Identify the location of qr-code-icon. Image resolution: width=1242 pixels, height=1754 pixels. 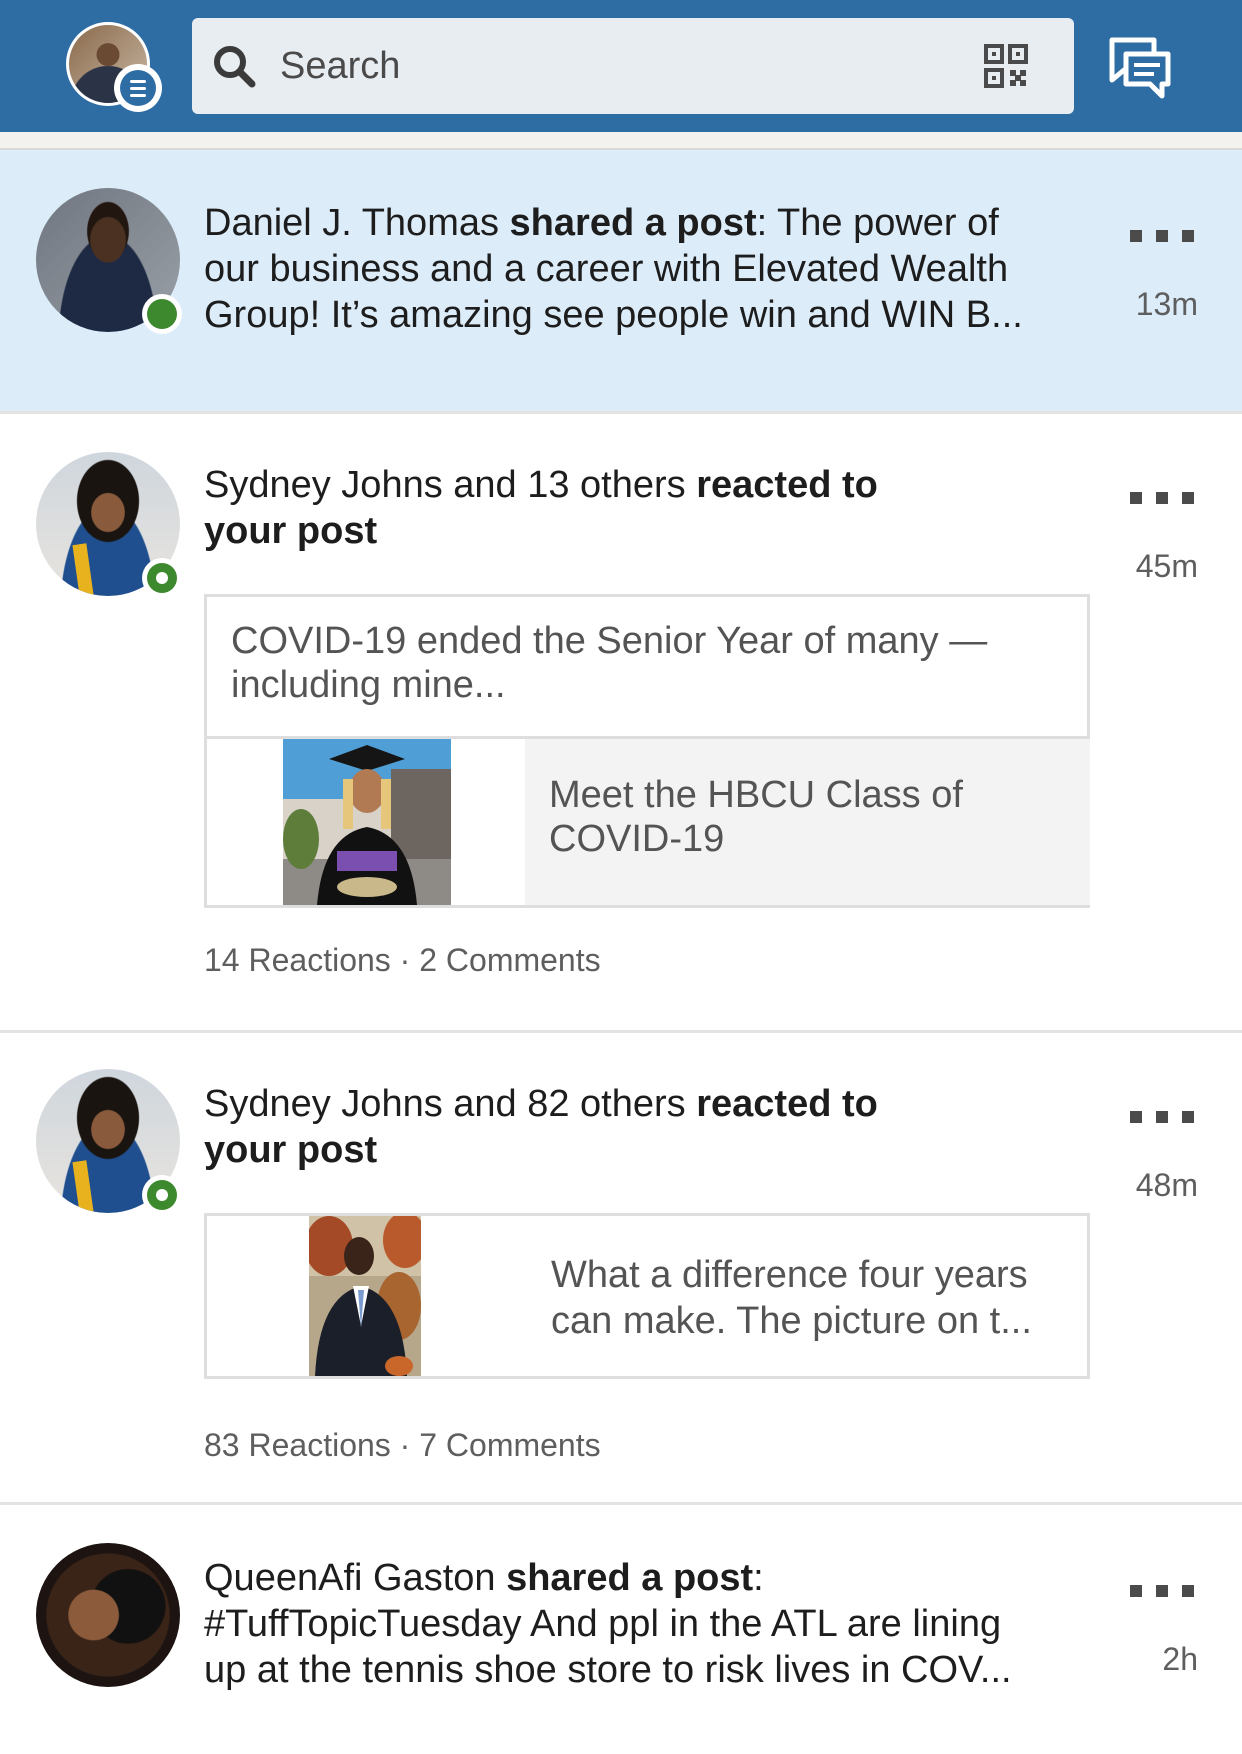
(1006, 66).